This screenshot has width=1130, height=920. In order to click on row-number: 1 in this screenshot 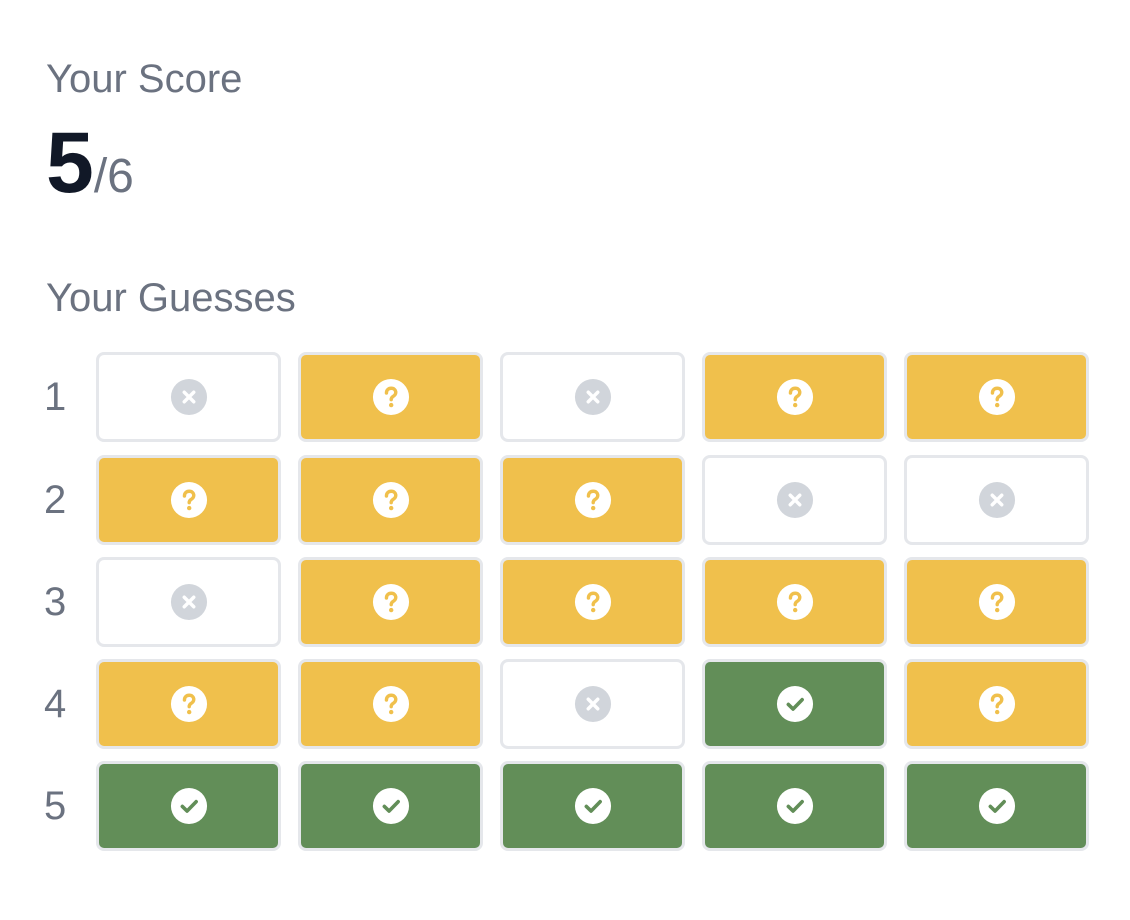, I will do `click(55, 397)`.